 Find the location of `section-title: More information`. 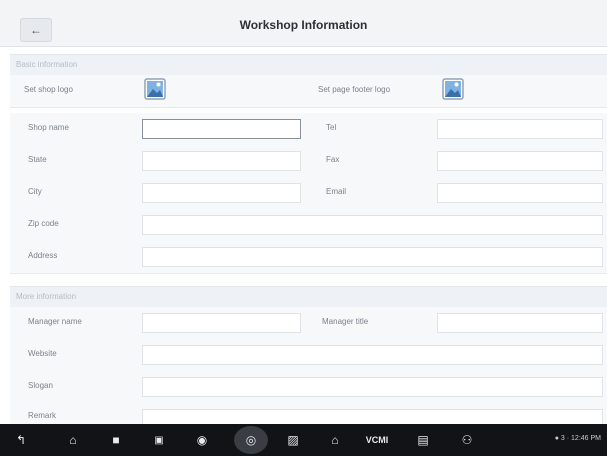

section-title: More information is located at coordinates (46, 296).